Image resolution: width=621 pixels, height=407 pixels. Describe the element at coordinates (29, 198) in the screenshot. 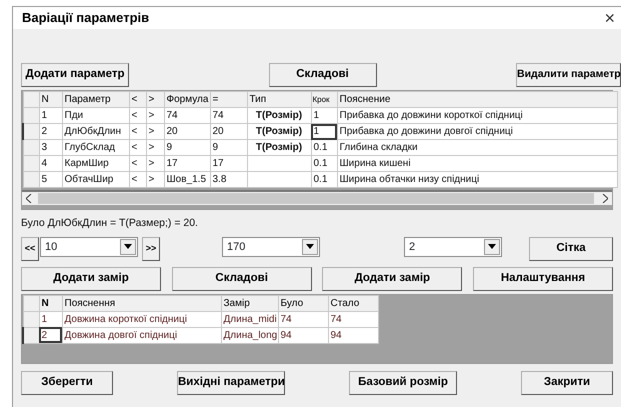

I see `scroll-left-icon` at that location.